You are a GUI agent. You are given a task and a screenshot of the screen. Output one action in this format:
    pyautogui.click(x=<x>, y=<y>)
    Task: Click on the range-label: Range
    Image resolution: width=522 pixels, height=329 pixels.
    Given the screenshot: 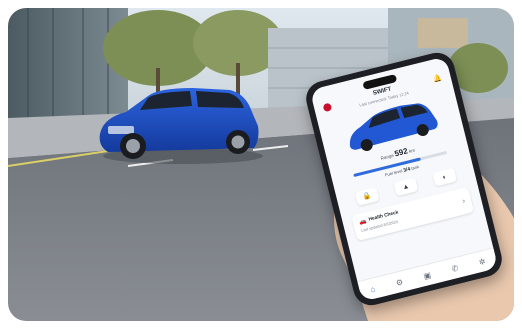 What is the action you would take?
    pyautogui.click(x=387, y=156)
    